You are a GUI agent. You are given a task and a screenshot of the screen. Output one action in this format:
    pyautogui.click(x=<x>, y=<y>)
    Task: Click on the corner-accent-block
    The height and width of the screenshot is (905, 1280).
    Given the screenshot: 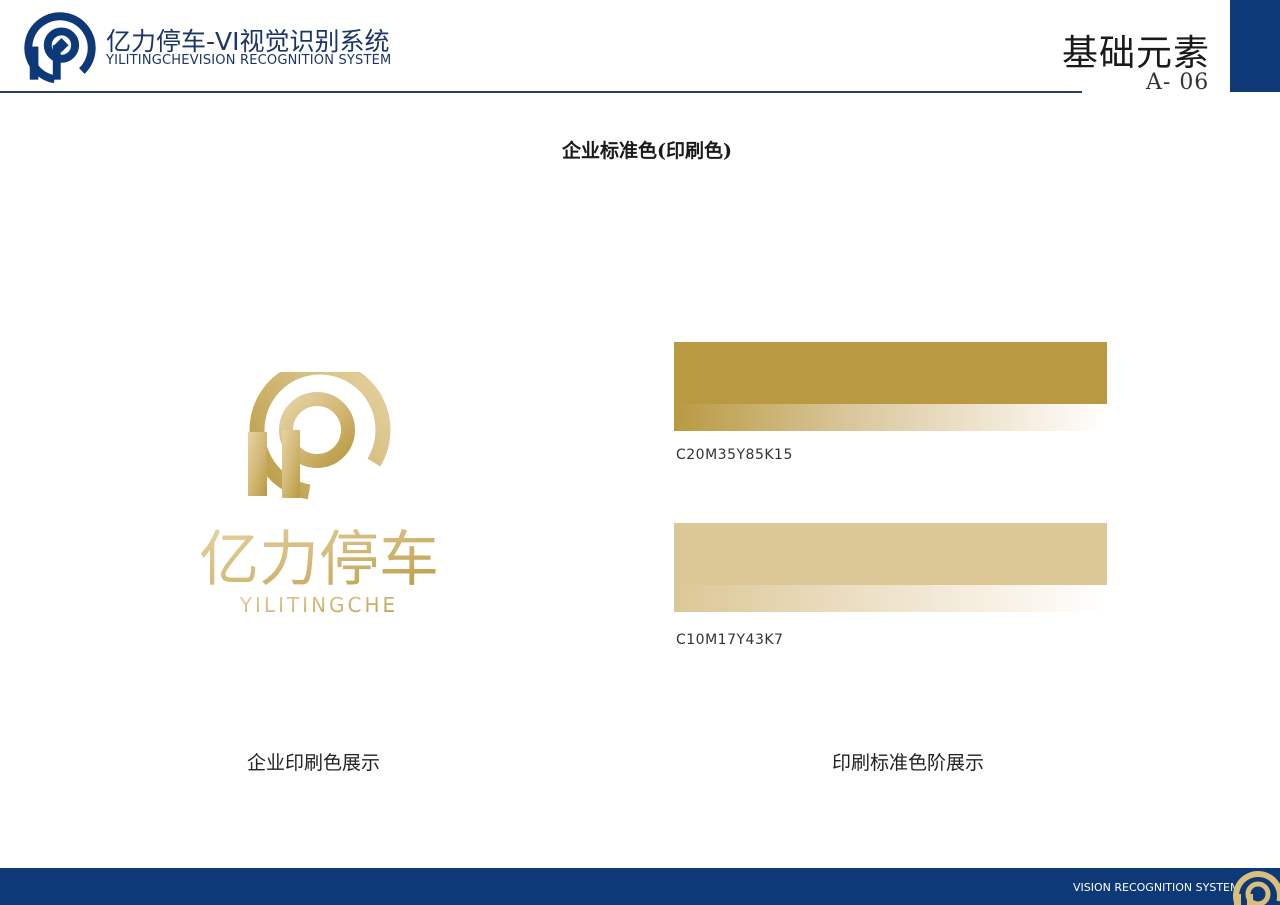 What is the action you would take?
    pyautogui.click(x=1255, y=46)
    